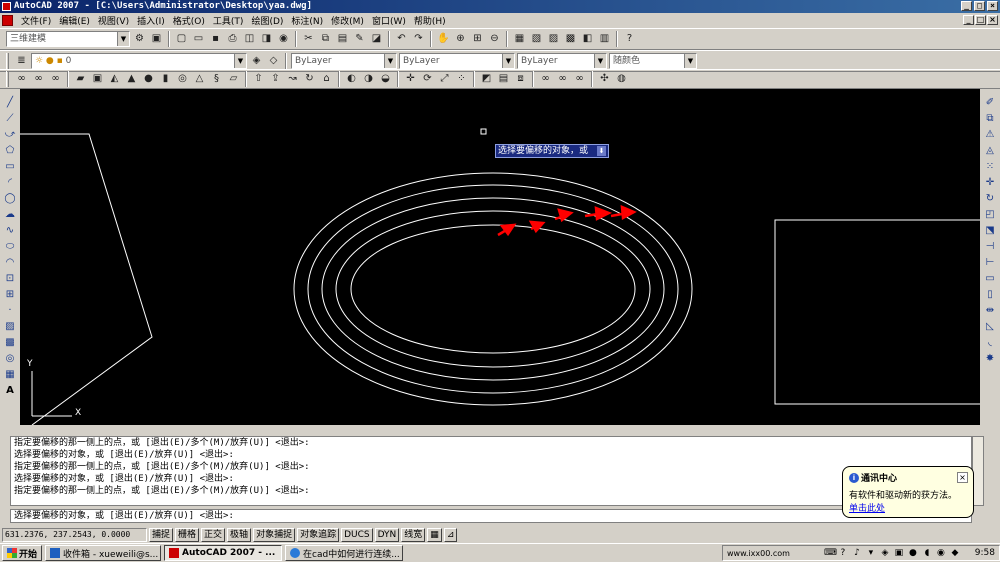 The image size is (1000, 562). I want to click on new-icon: ▢, so click(181, 39).